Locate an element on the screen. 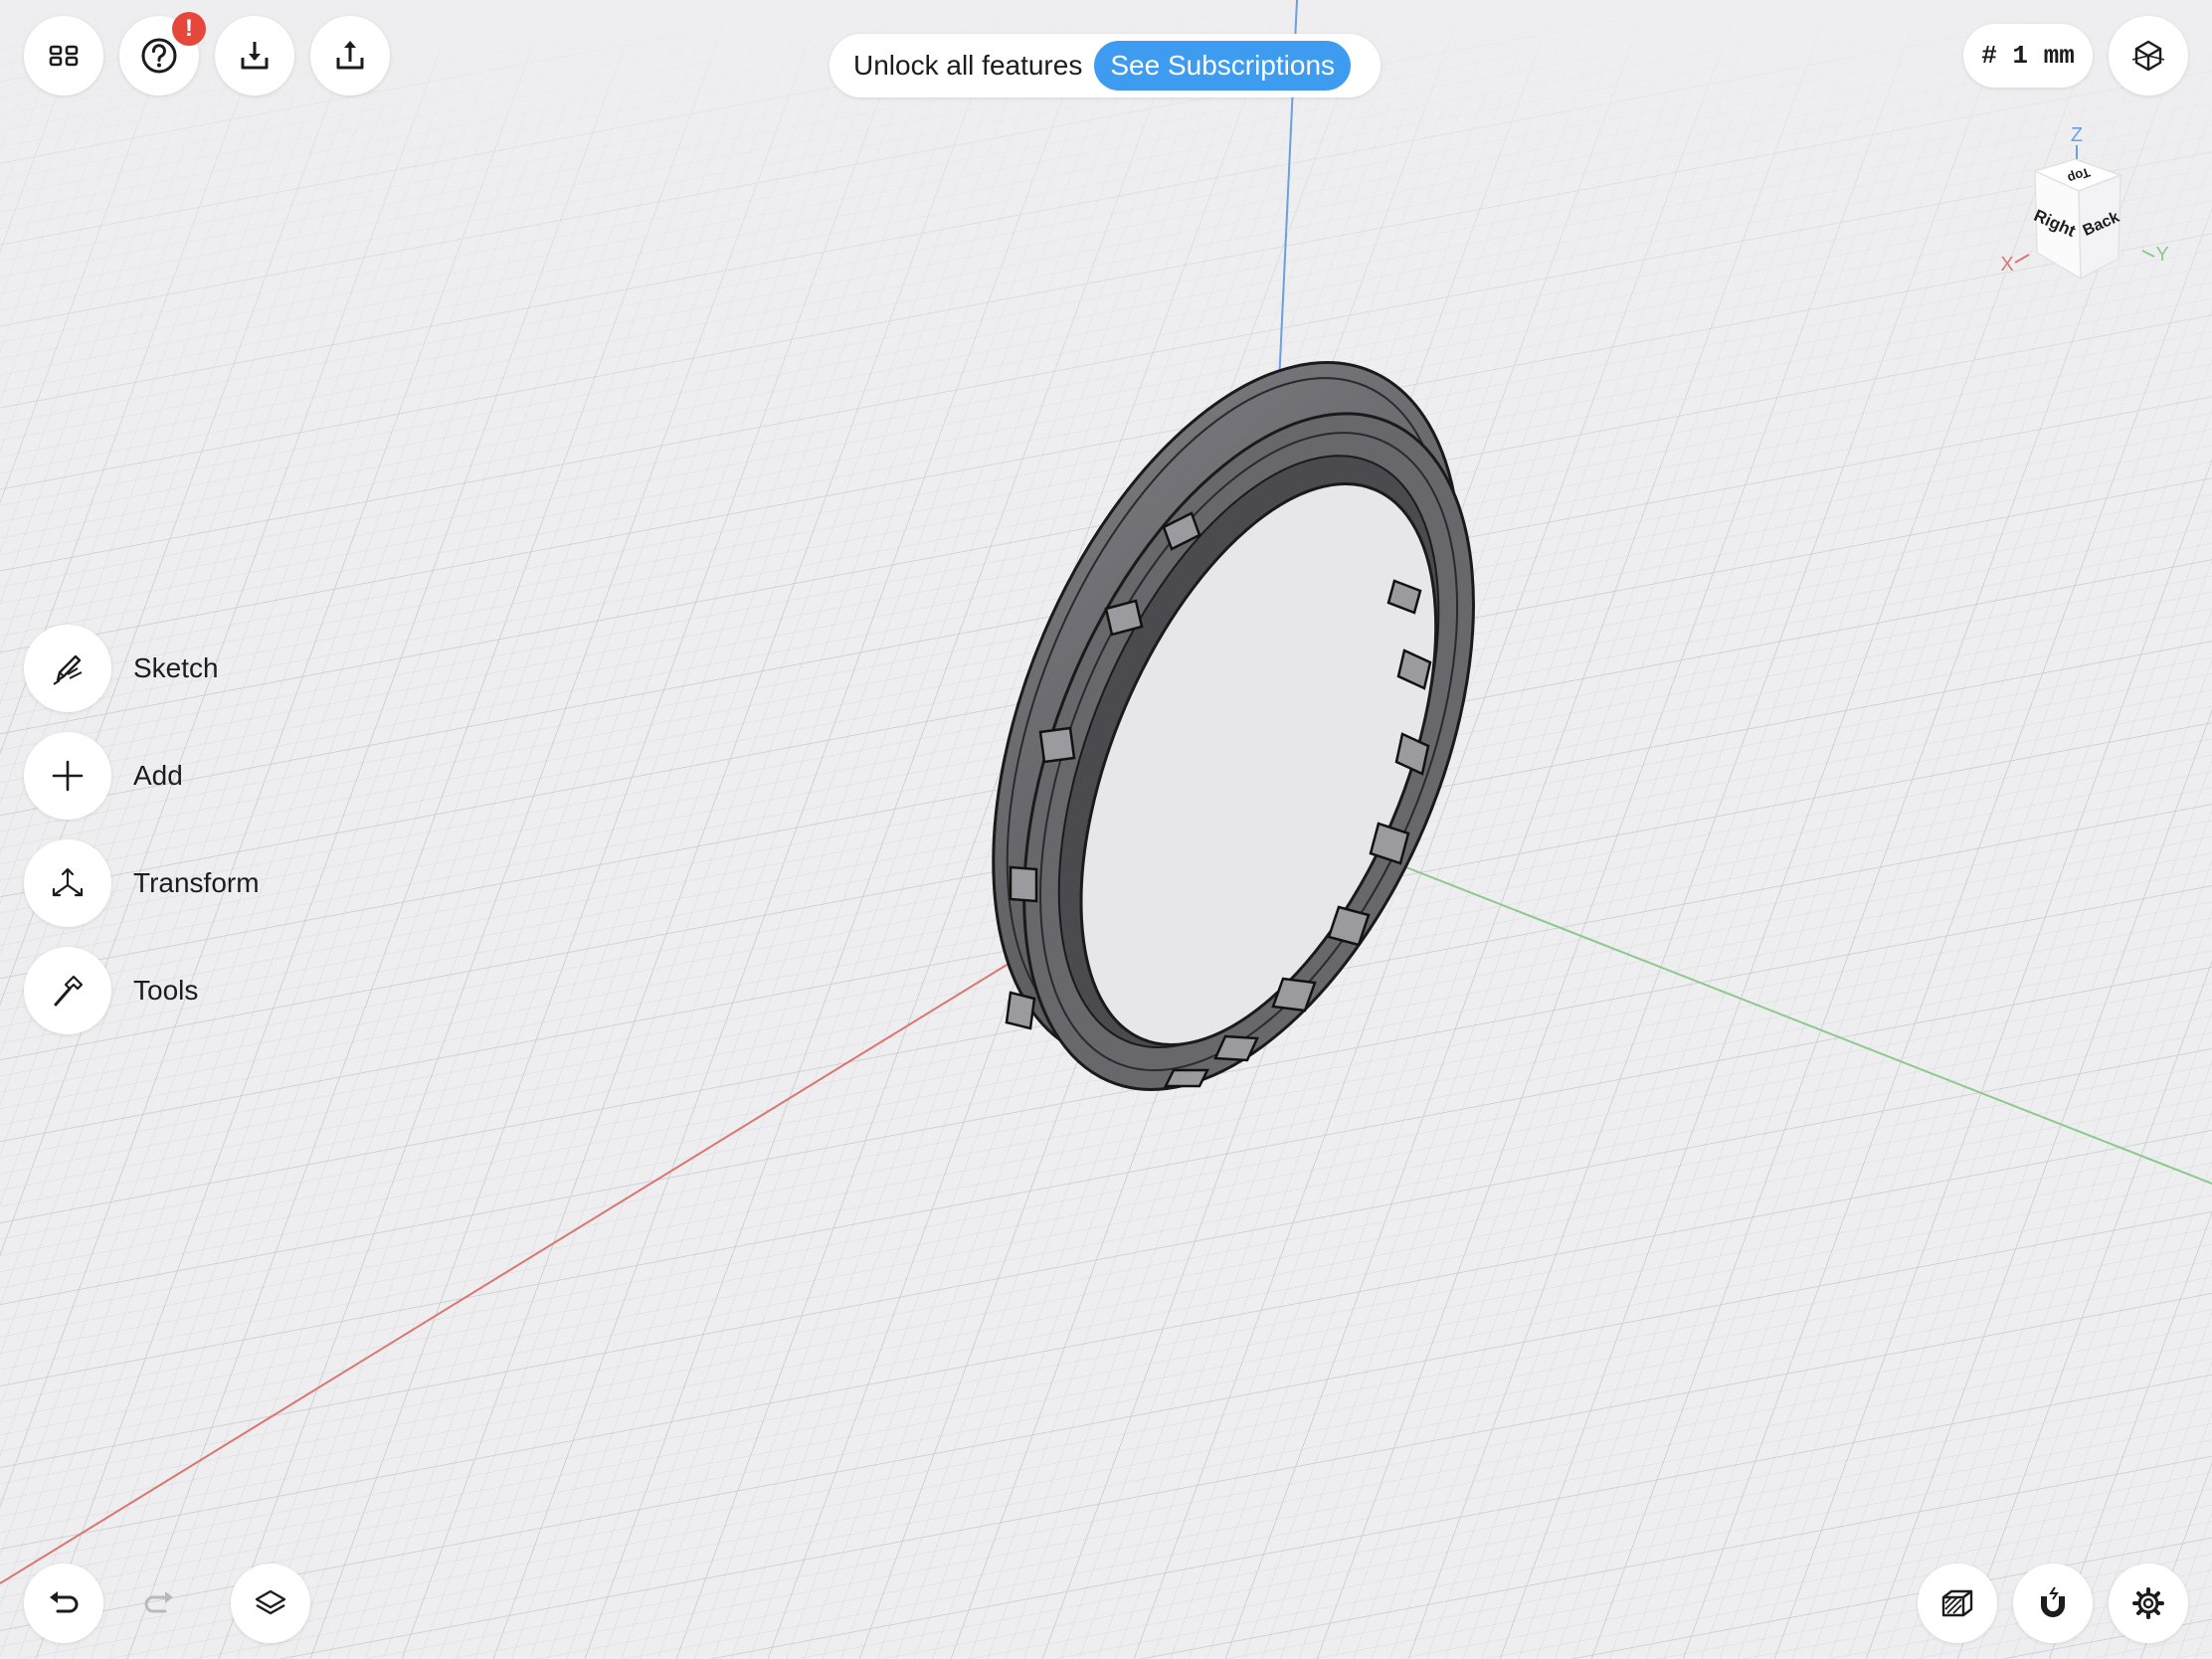 The width and height of the screenshot is (2212, 1659). pencil-icon is located at coordinates (68, 669).